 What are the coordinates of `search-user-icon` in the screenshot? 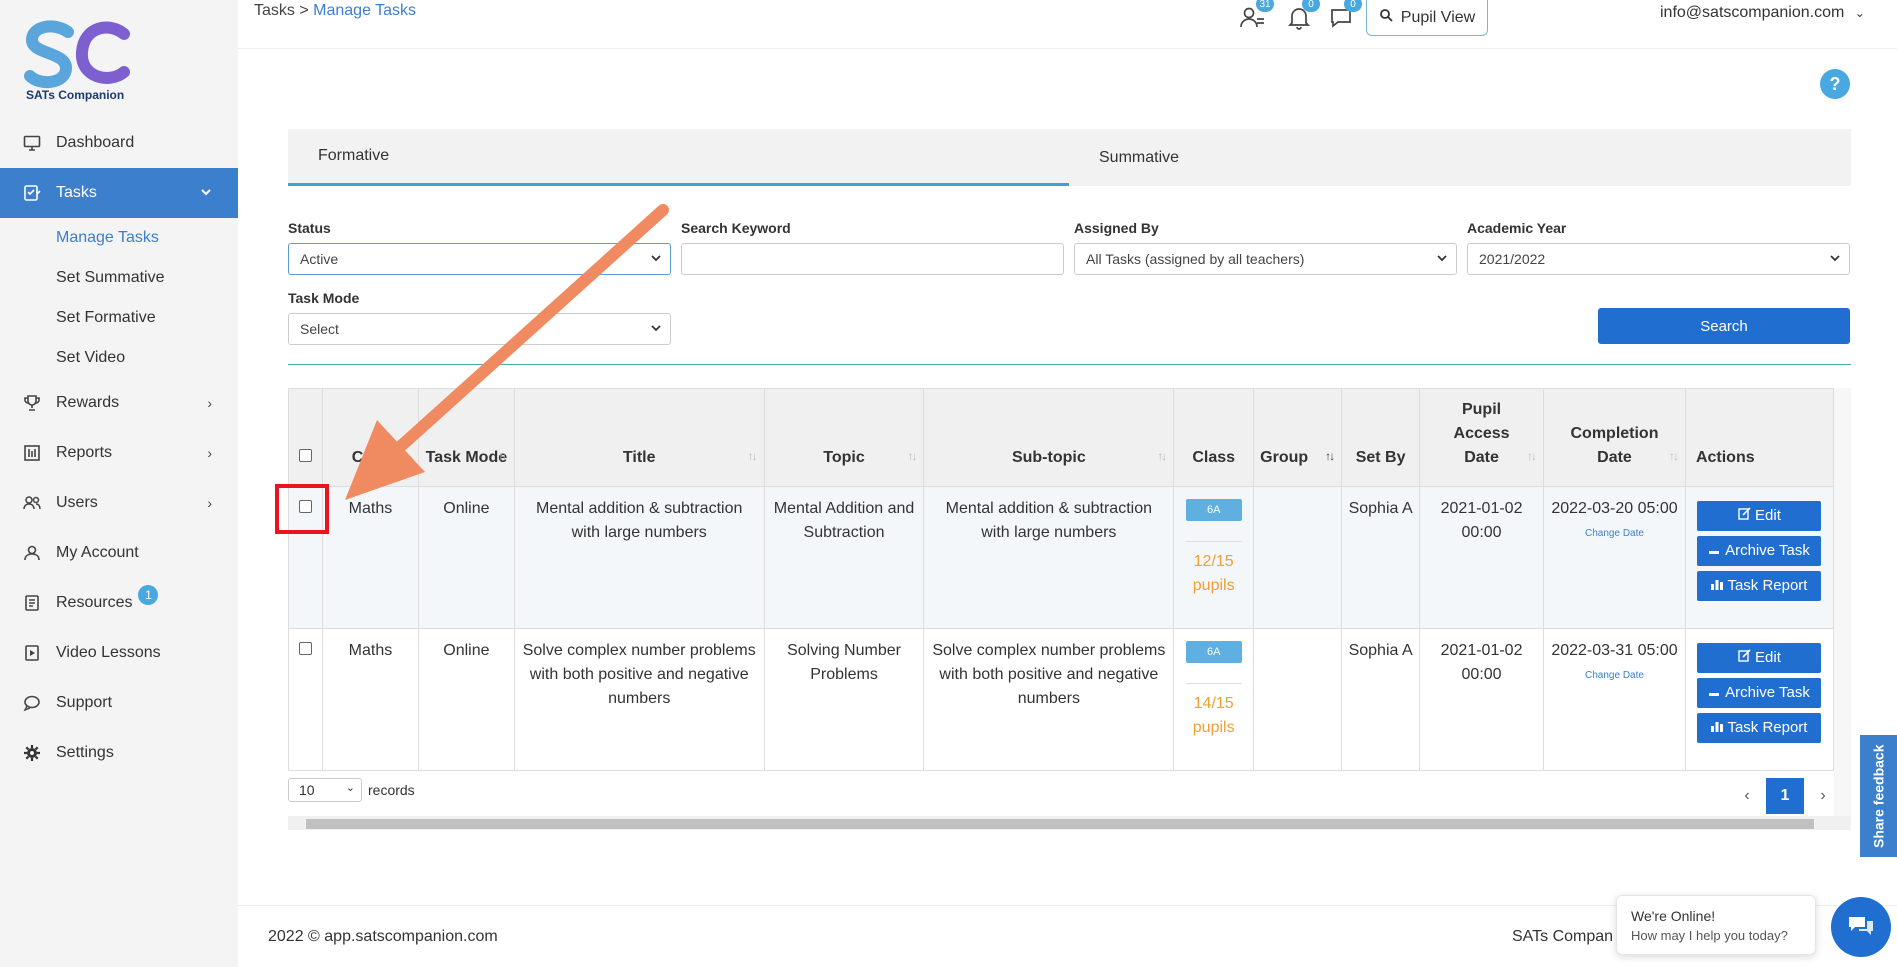 It's located at (1386, 17).